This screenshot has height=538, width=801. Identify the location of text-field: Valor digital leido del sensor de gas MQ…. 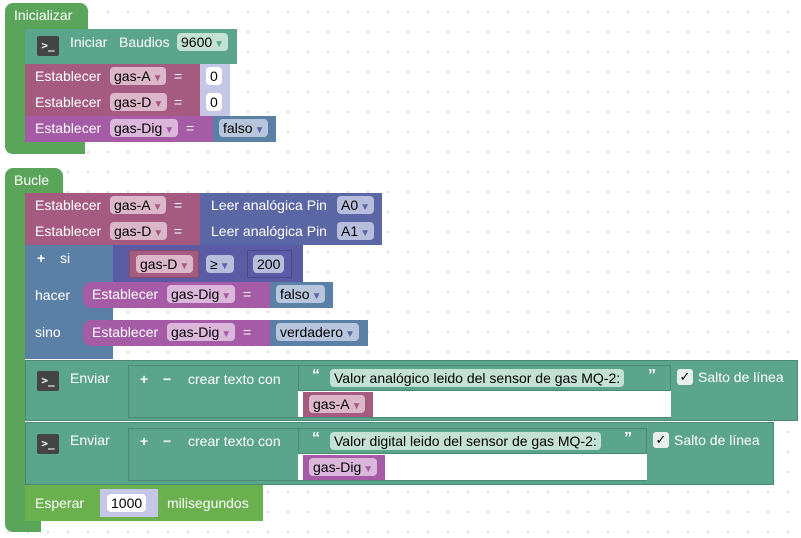
(465, 441).